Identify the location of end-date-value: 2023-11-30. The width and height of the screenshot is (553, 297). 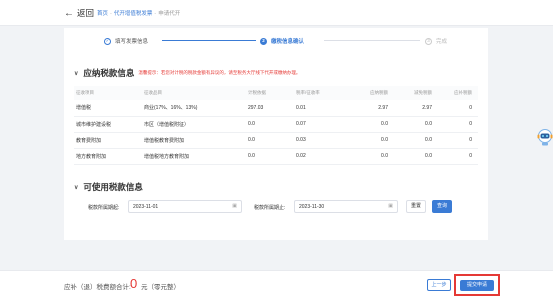
(312, 207).